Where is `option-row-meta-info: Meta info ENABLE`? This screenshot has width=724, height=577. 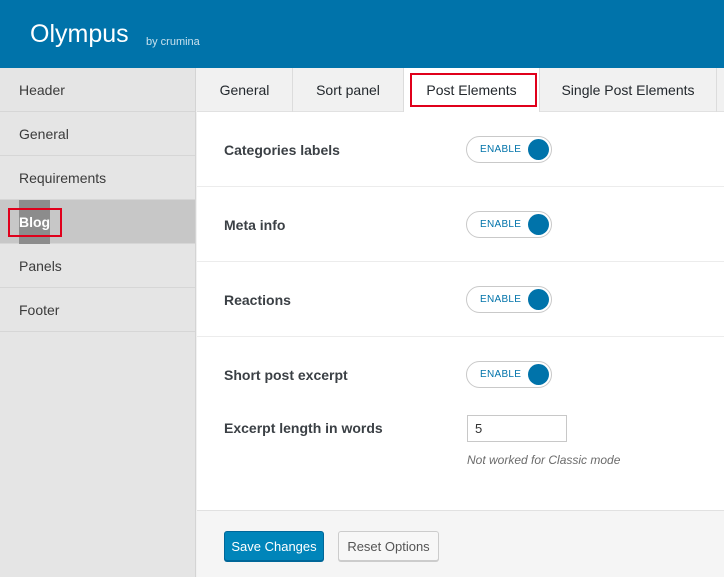
option-row-meta-info: Meta info ENABLE is located at coordinates (460, 224).